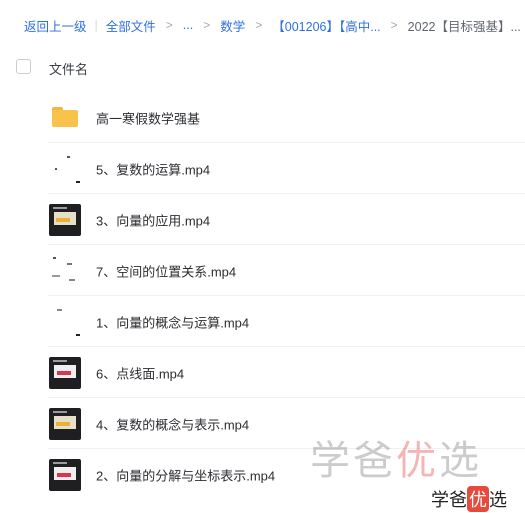 This screenshot has height=513, width=525. Describe the element at coordinates (262, 372) in the screenshot. I see `list-item: 6、点线面.mp4` at that location.